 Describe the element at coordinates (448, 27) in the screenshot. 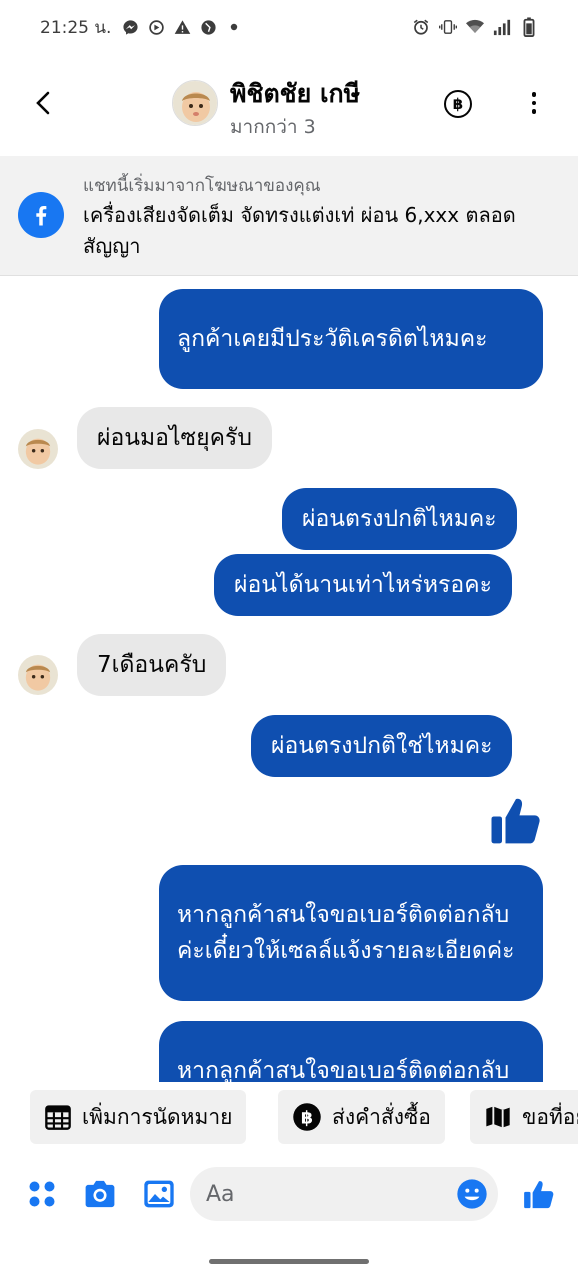

I see `vibrate-icon` at that location.